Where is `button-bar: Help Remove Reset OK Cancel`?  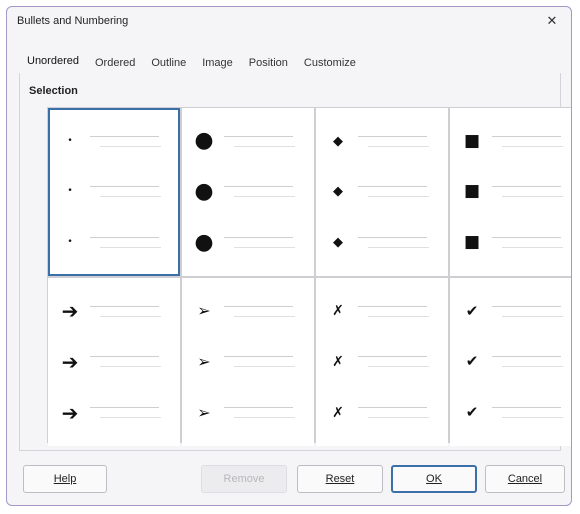 button-bar: Help Remove Reset OK Cancel is located at coordinates (289, 482).